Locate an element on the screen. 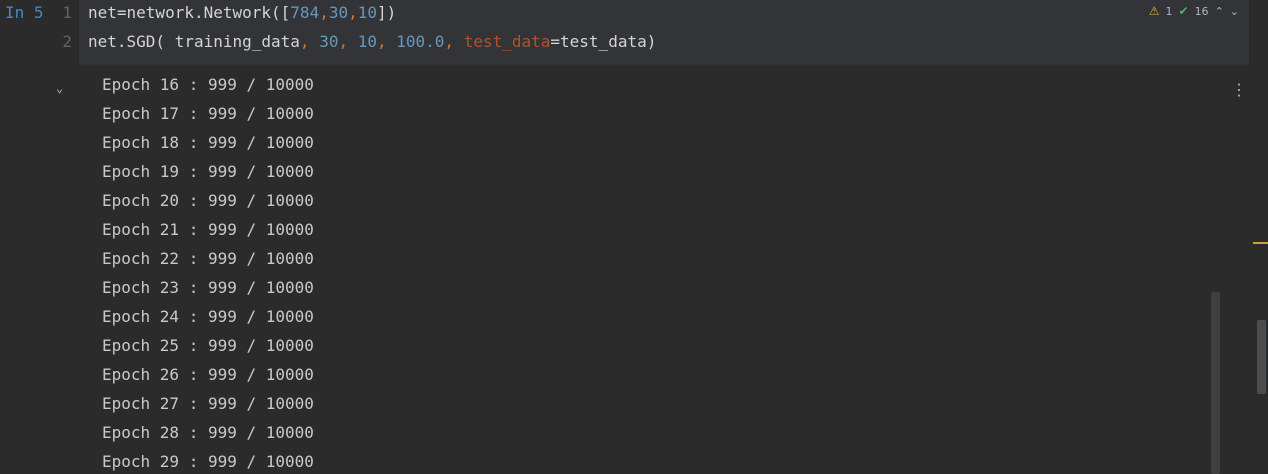  warning-marker is located at coordinates (1260, 243).